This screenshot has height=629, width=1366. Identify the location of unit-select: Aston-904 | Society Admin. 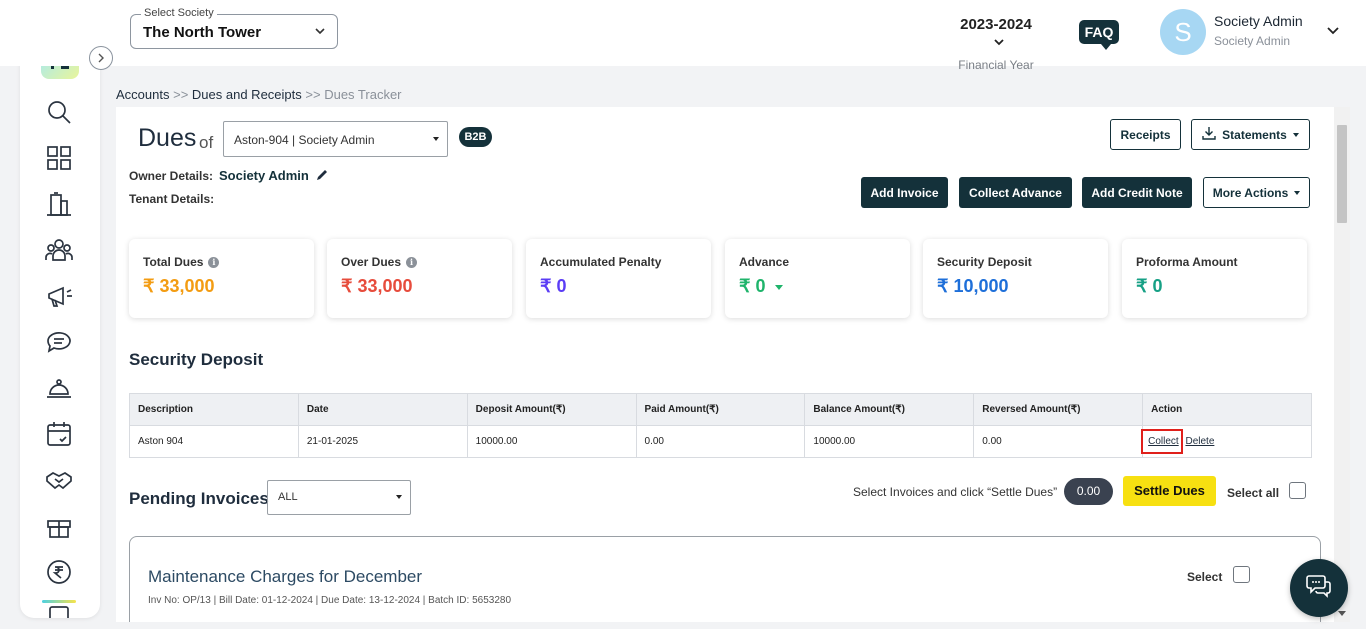
(335, 139).